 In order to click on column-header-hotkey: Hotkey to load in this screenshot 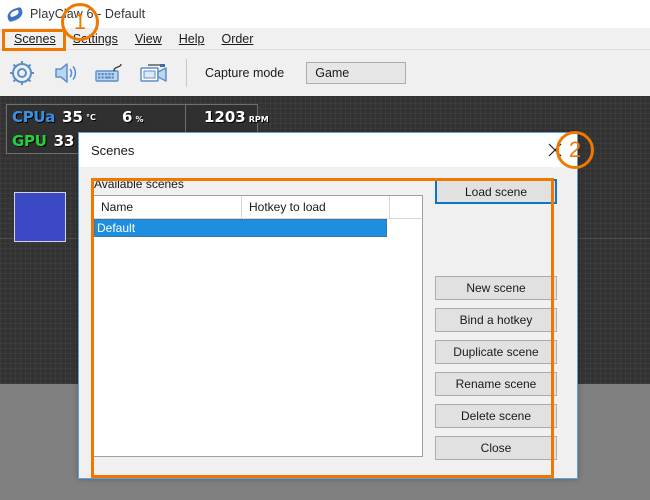, I will do `click(316, 207)`.